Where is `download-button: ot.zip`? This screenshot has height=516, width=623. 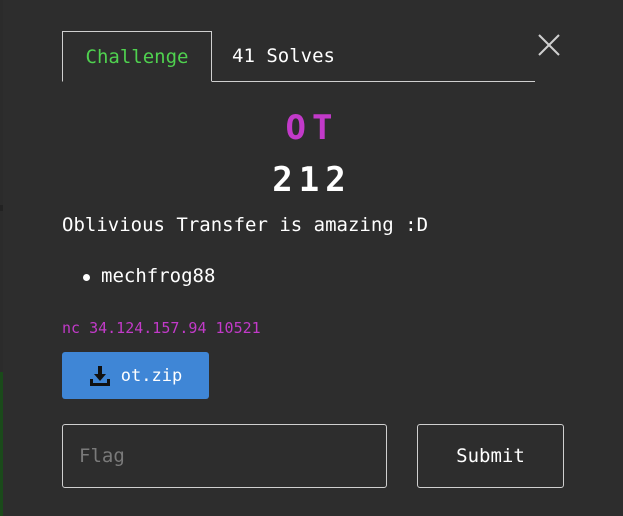
download-button: ot.zip is located at coordinates (135, 375).